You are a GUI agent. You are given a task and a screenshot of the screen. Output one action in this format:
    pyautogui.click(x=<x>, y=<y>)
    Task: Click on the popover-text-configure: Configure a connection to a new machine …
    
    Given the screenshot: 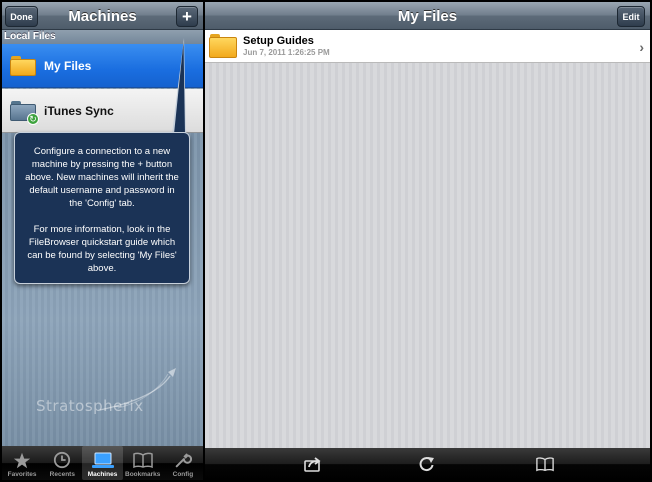 What is the action you would take?
    pyautogui.click(x=102, y=177)
    